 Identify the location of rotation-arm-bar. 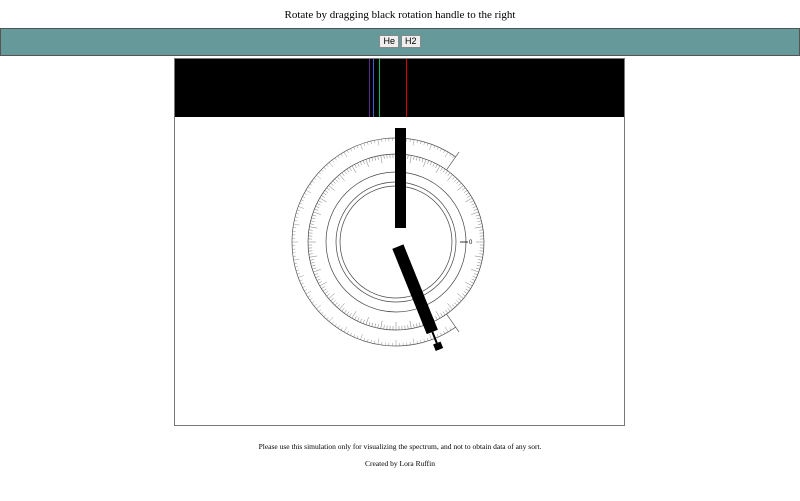
(415, 289).